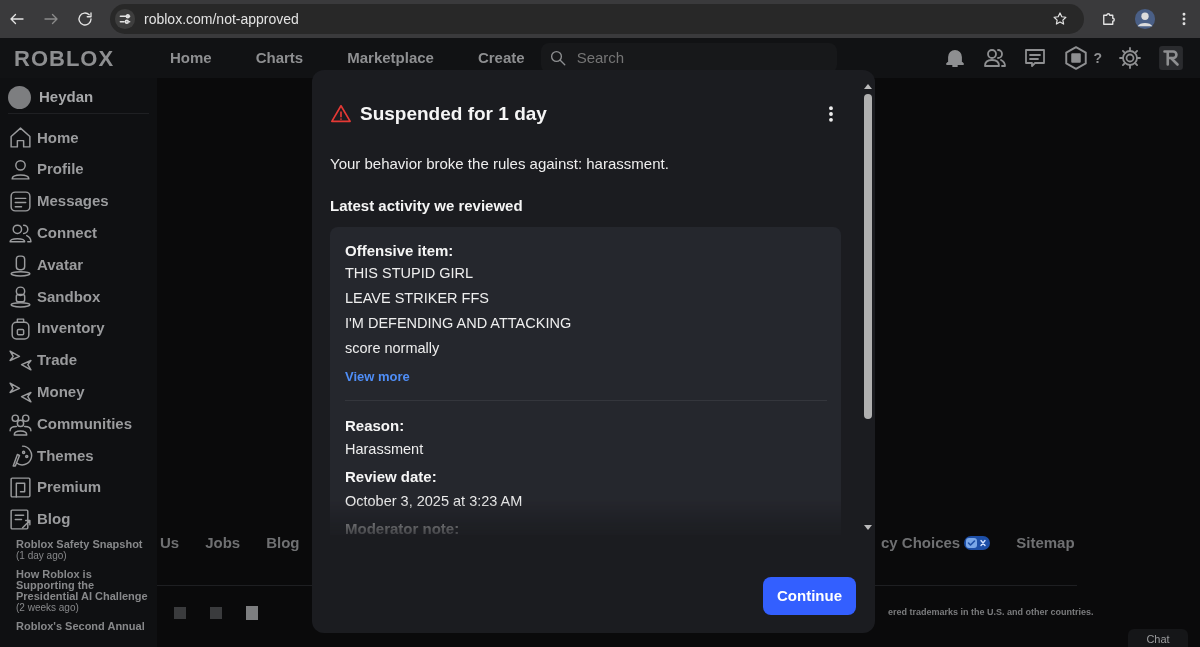 The image size is (1200, 647). Describe the element at coordinates (78, 201) in the screenshot. I see `sidebar-item: Messages` at that location.